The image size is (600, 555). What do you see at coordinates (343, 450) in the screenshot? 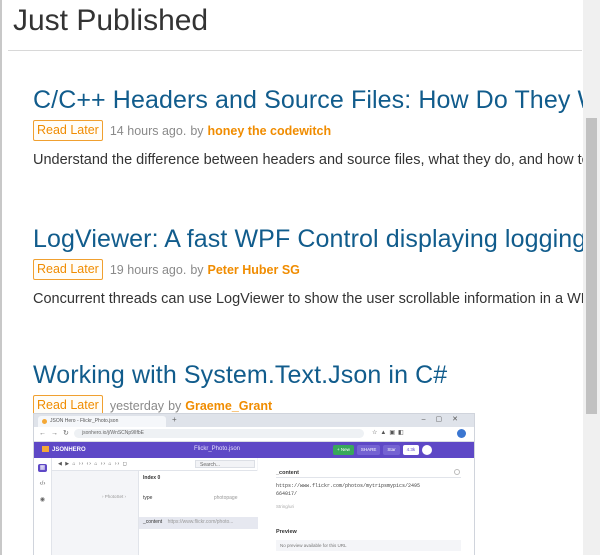
I see `new-button: + New` at bounding box center [343, 450].